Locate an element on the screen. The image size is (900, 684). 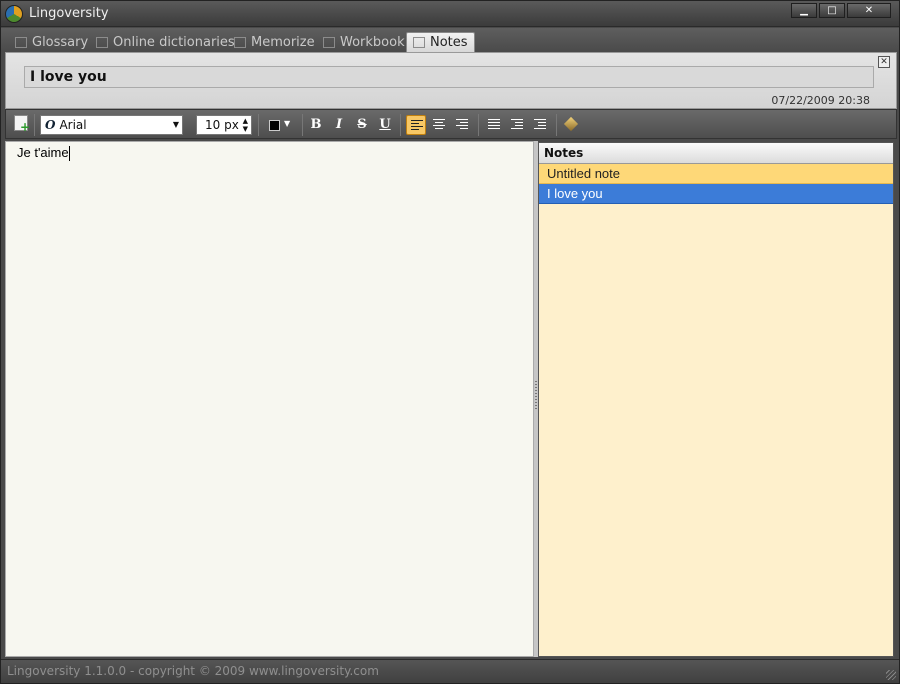
text-color-button: ▼ is located at coordinates (280, 125).